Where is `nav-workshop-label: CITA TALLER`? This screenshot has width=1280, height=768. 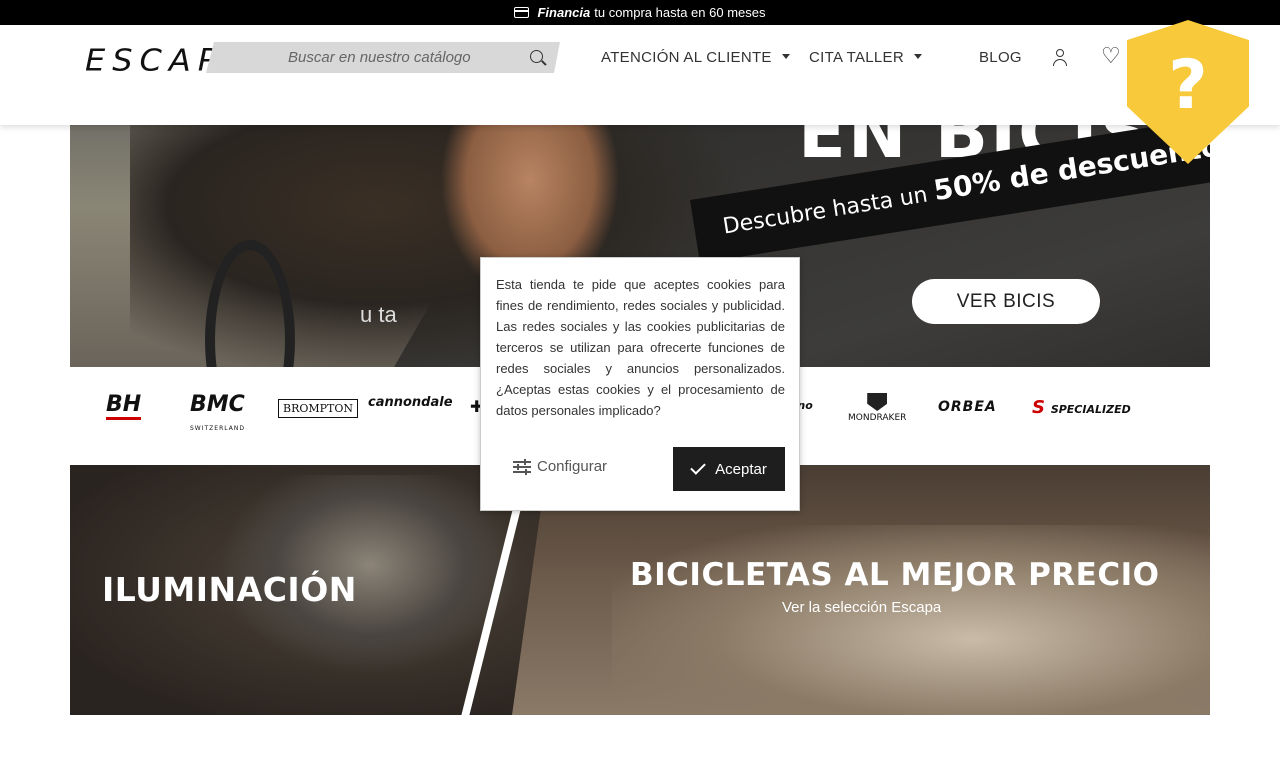 nav-workshop-label: CITA TALLER is located at coordinates (856, 57).